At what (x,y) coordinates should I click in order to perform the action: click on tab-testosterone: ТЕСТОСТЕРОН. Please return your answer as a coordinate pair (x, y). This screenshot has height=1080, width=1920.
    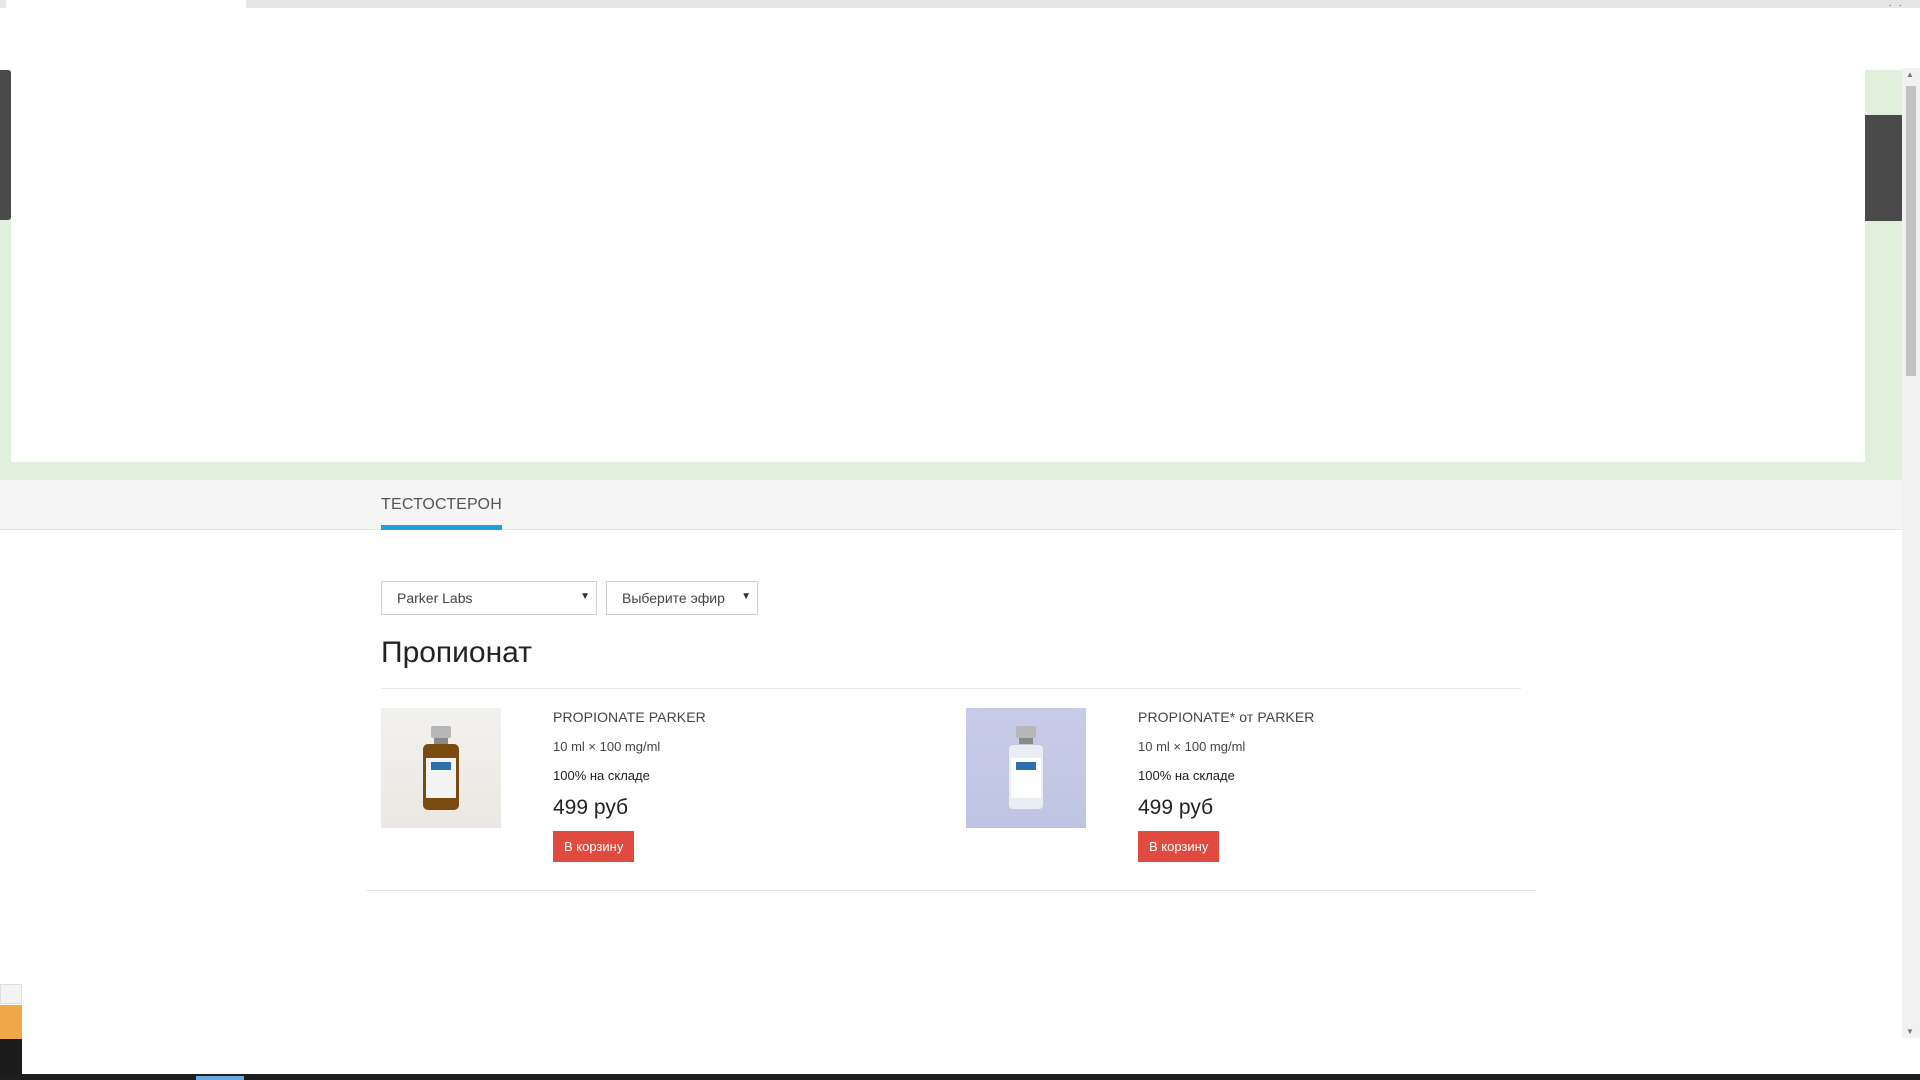
    Looking at the image, I should click on (441, 505).